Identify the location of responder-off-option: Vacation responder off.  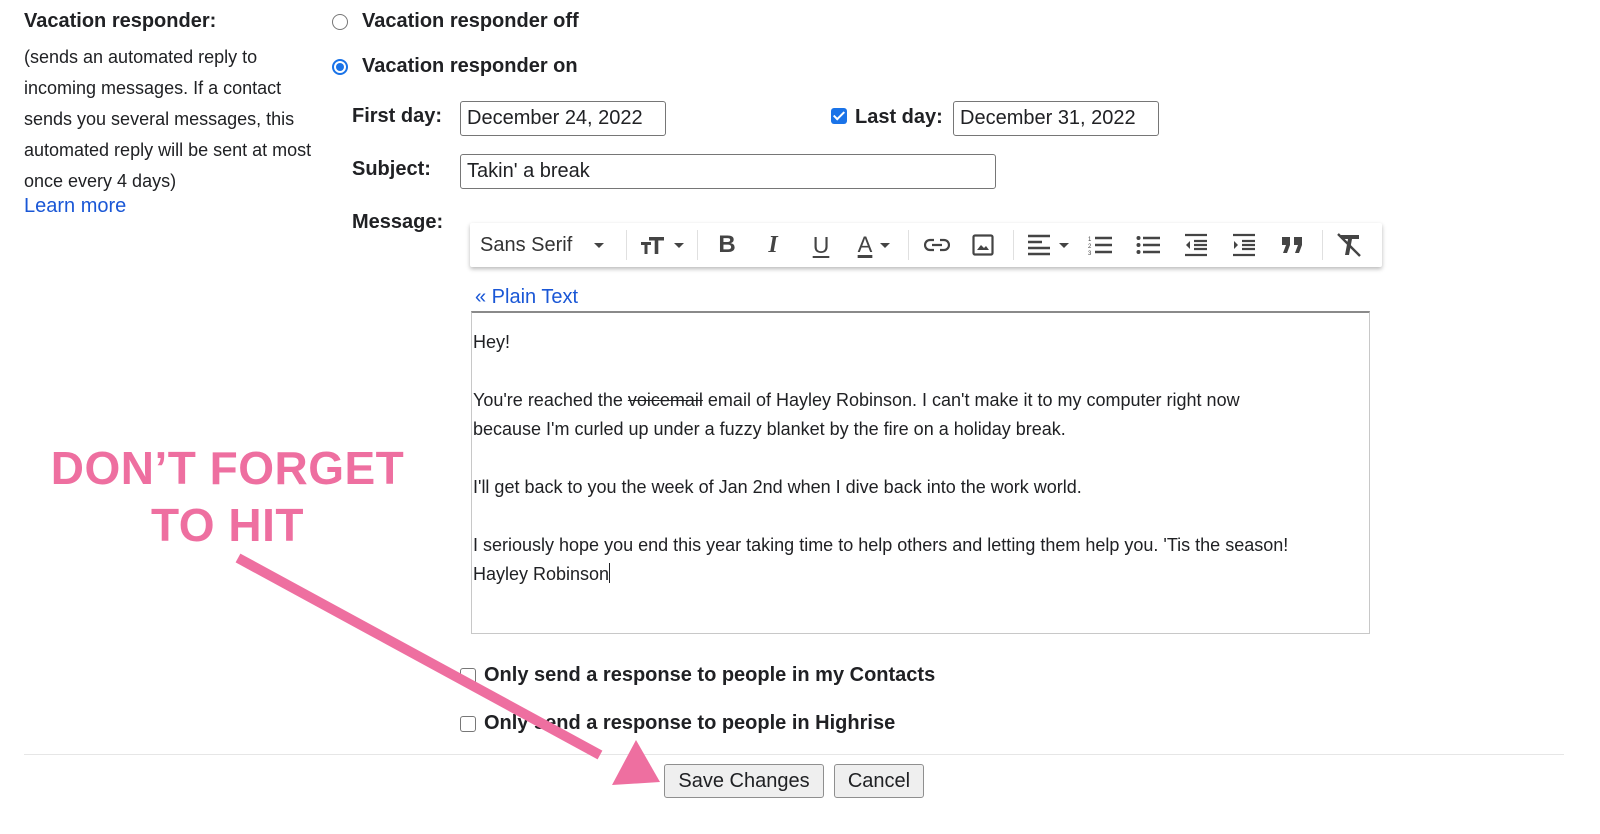
(455, 21).